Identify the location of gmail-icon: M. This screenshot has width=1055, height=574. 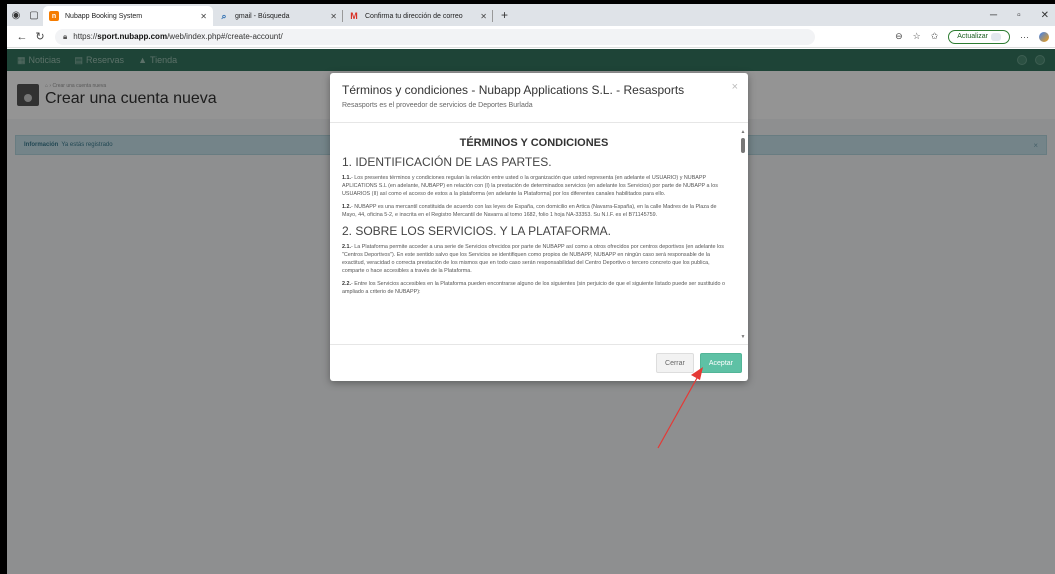
(354, 16).